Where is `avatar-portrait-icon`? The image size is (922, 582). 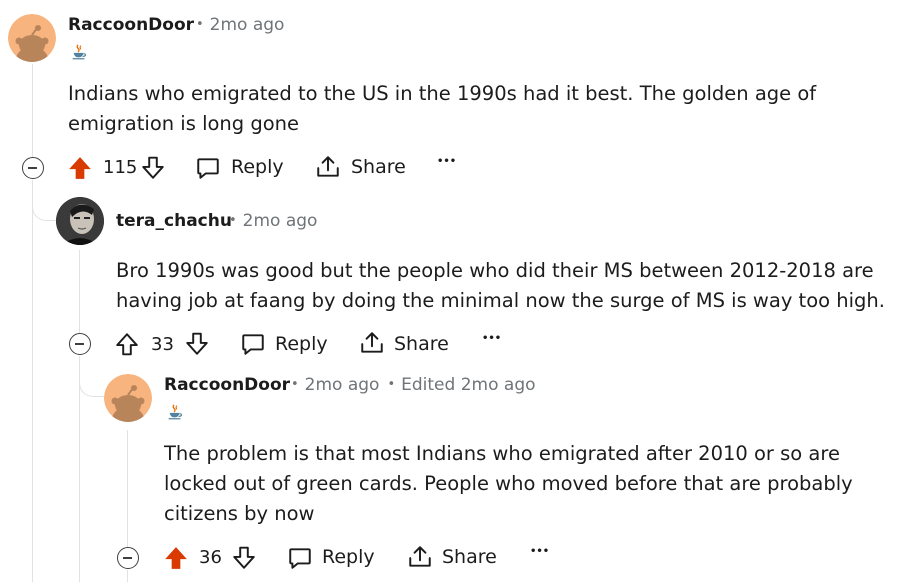 avatar-portrait-icon is located at coordinates (80, 221).